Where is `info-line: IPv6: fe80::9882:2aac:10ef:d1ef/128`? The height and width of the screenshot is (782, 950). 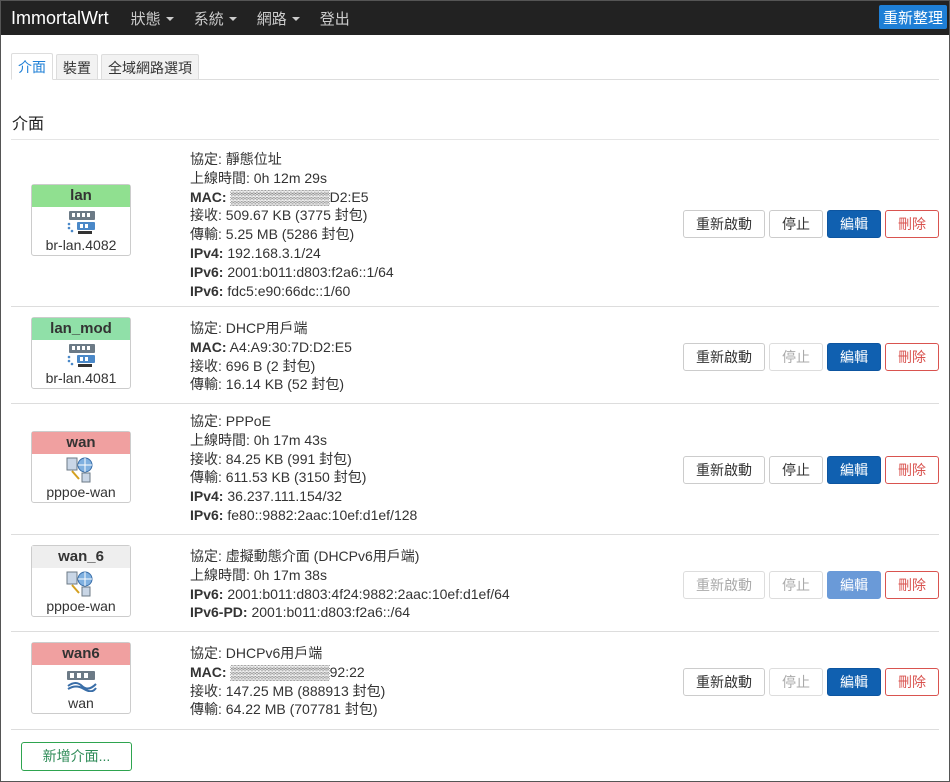
info-line: IPv6: fe80::9882:2aac:10ef:d1ef/128 is located at coordinates (303, 515).